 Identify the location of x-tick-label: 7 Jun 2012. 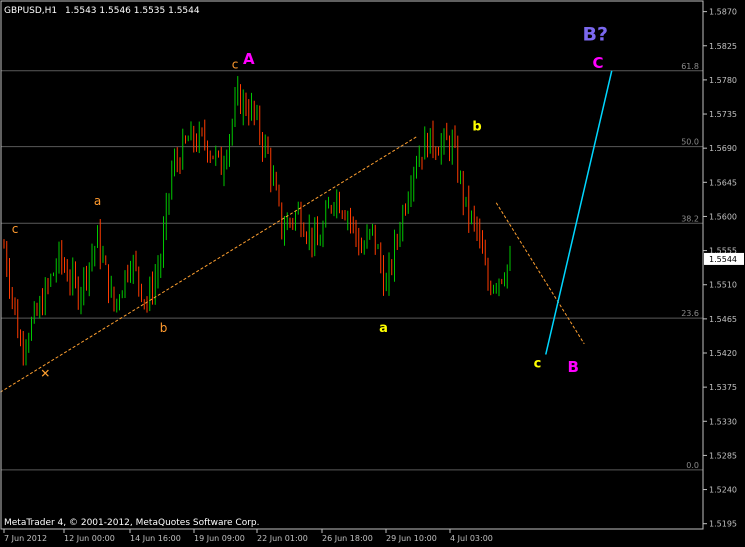
(25, 538).